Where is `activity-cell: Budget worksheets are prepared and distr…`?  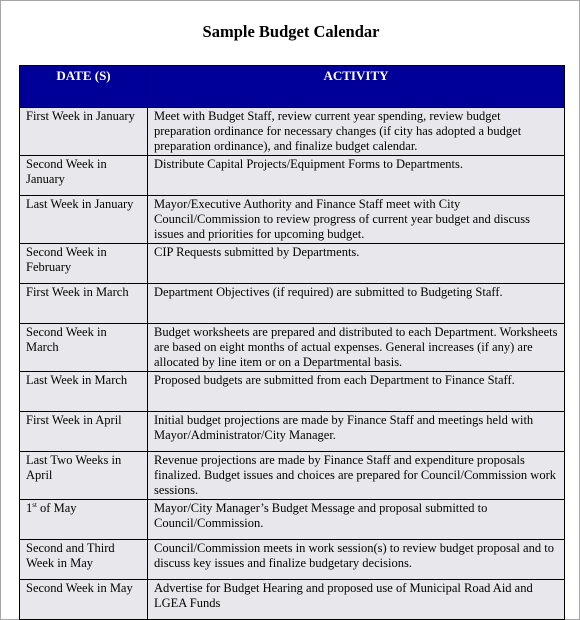 activity-cell: Budget worksheets are prepared and distr… is located at coordinates (356, 347).